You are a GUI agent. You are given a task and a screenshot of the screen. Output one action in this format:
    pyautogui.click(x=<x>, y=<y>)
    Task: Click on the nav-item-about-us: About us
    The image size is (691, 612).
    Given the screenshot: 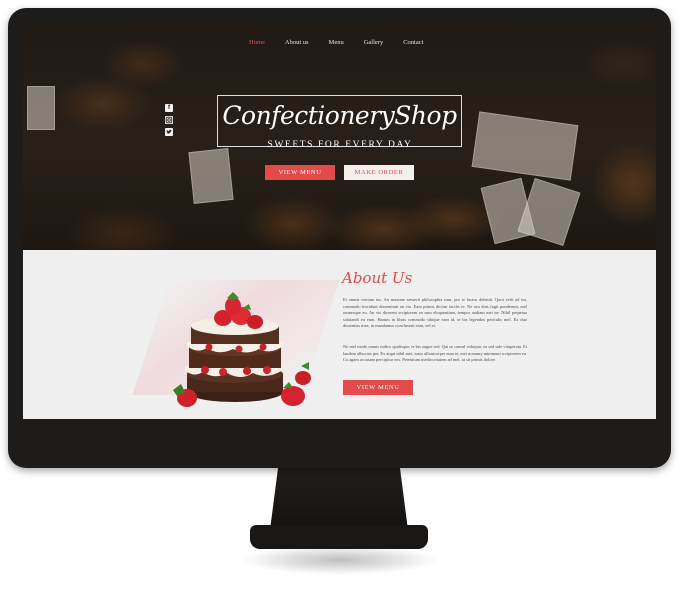 What is the action you would take?
    pyautogui.click(x=297, y=42)
    